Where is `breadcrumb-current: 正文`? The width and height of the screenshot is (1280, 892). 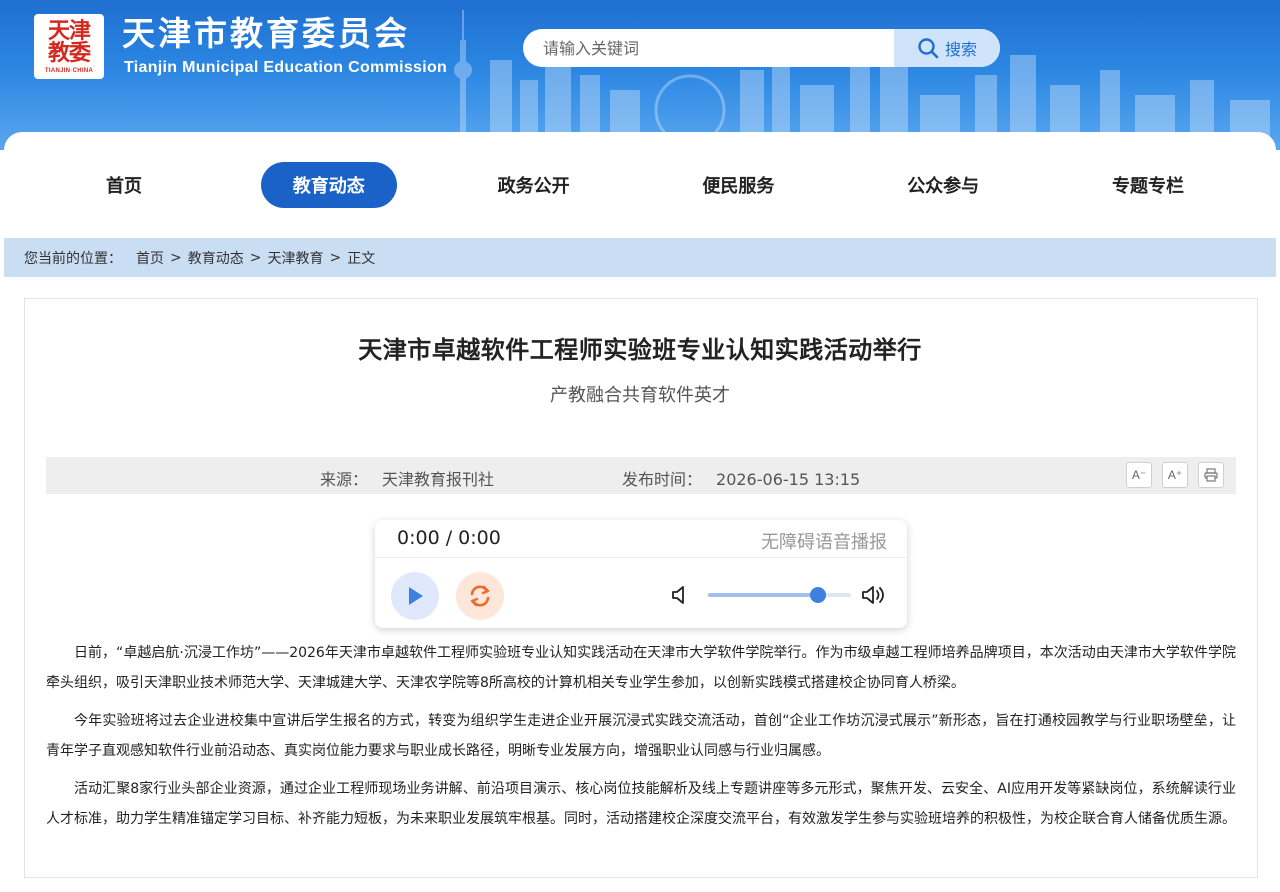
breadcrumb-current: 正文 is located at coordinates (361, 258).